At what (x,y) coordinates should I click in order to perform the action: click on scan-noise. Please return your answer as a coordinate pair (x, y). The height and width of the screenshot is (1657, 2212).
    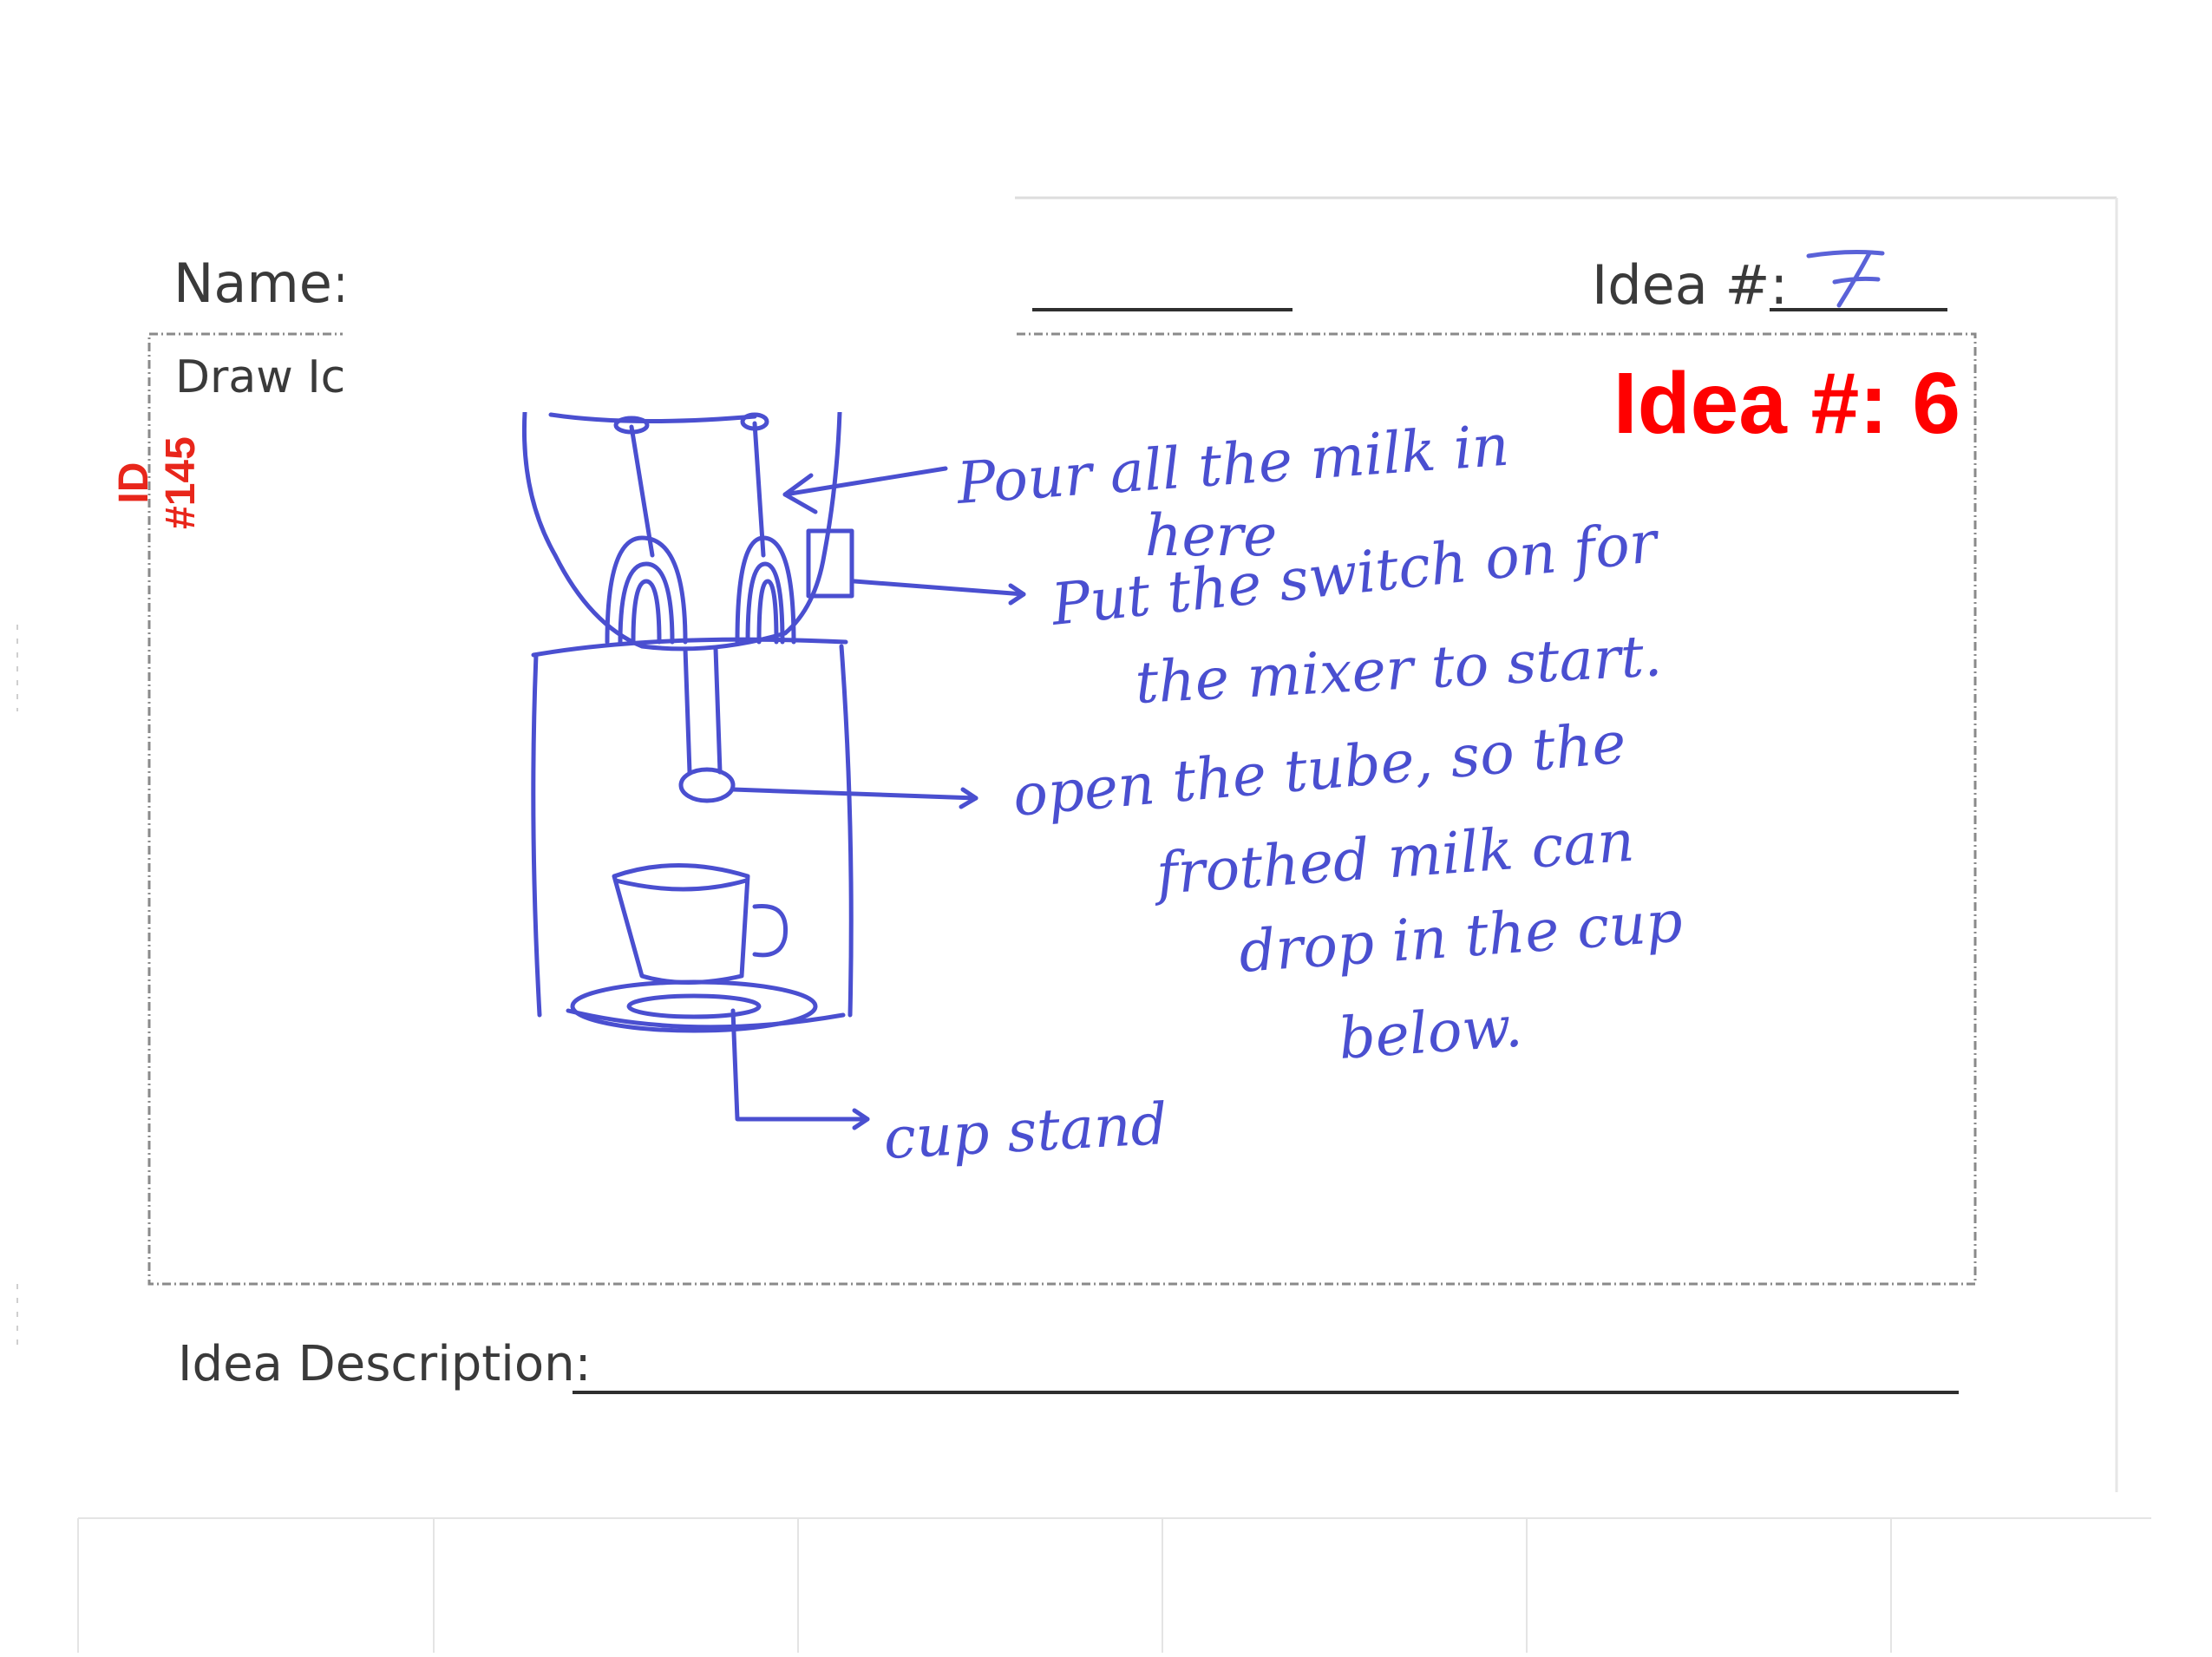
    Looking at the image, I should click on (1114, 1585).